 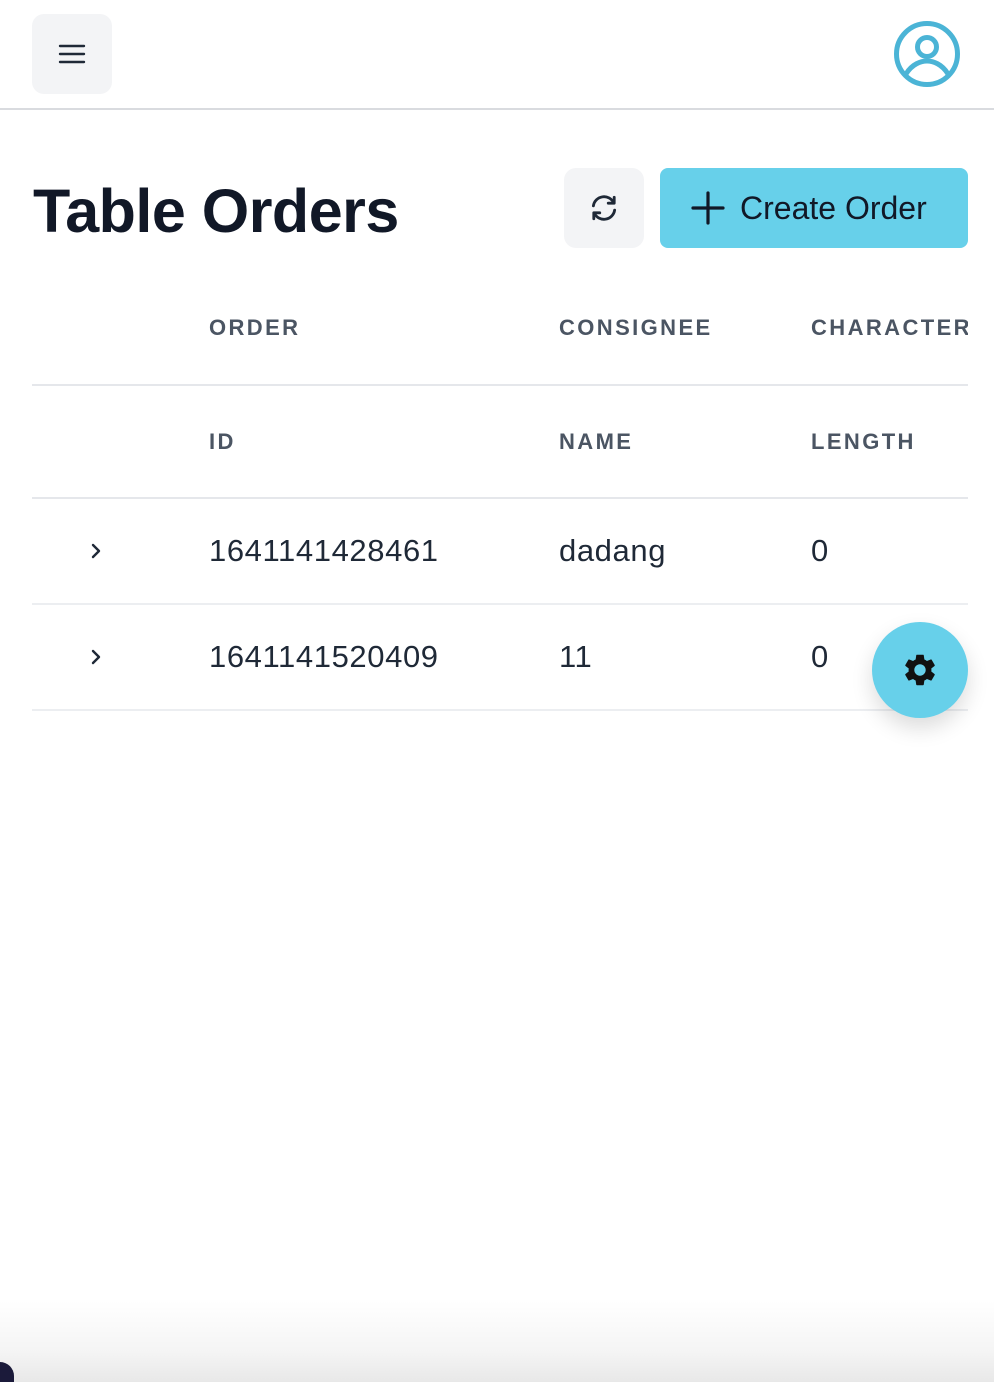 I want to click on table-row: 1641141520409 11 0, so click(x=500, y=658).